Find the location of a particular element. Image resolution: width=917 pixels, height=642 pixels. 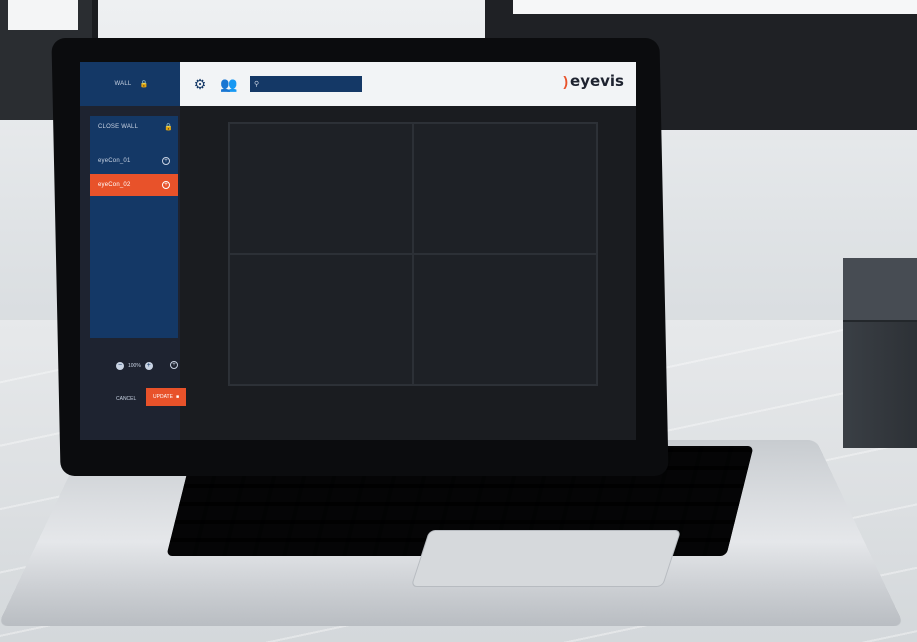

users-icon: 👥 is located at coordinates (228, 84).